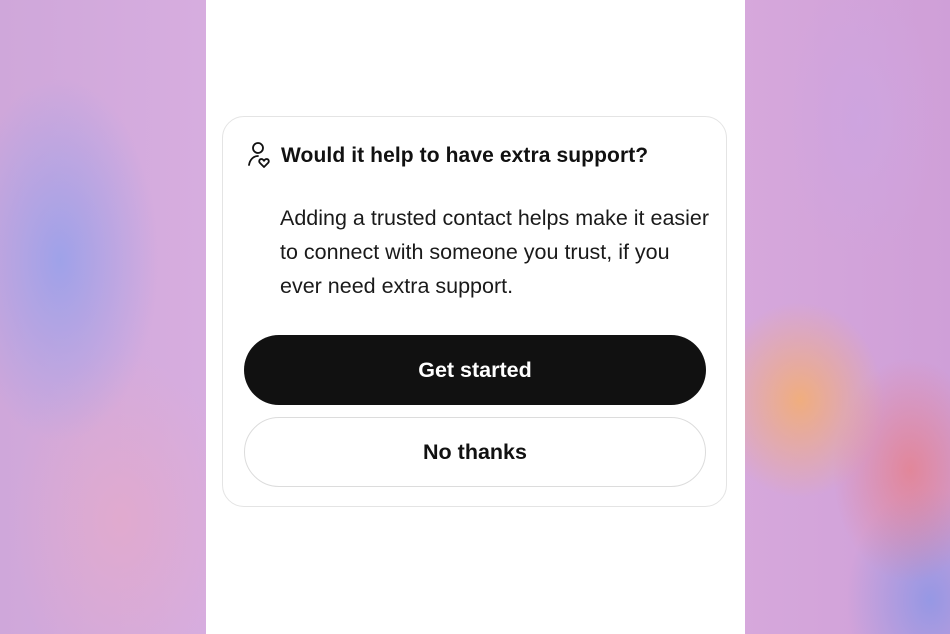 Image resolution: width=950 pixels, height=634 pixels. Describe the element at coordinates (260, 156) in the screenshot. I see `person-heart-icon` at that location.